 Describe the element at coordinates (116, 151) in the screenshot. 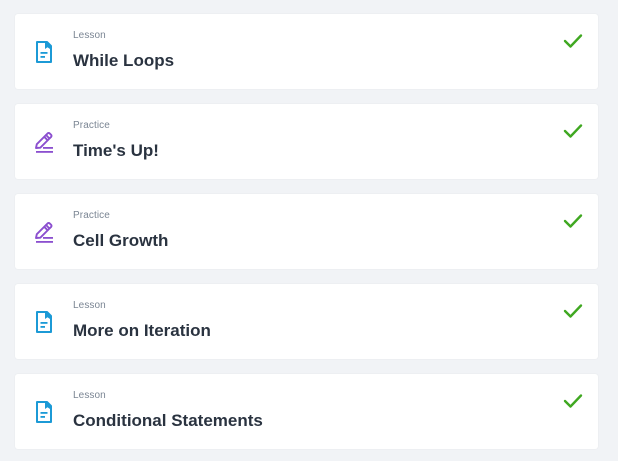

I see `item-title: Time's Up!` at that location.